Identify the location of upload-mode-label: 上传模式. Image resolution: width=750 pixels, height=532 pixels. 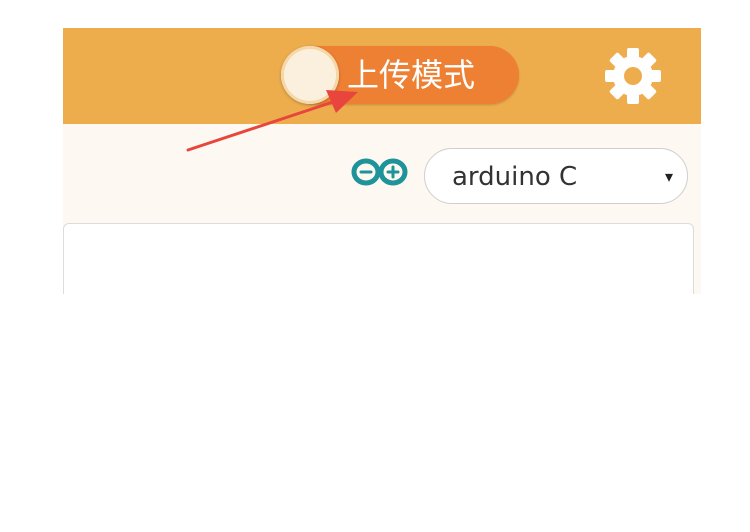
(411, 75).